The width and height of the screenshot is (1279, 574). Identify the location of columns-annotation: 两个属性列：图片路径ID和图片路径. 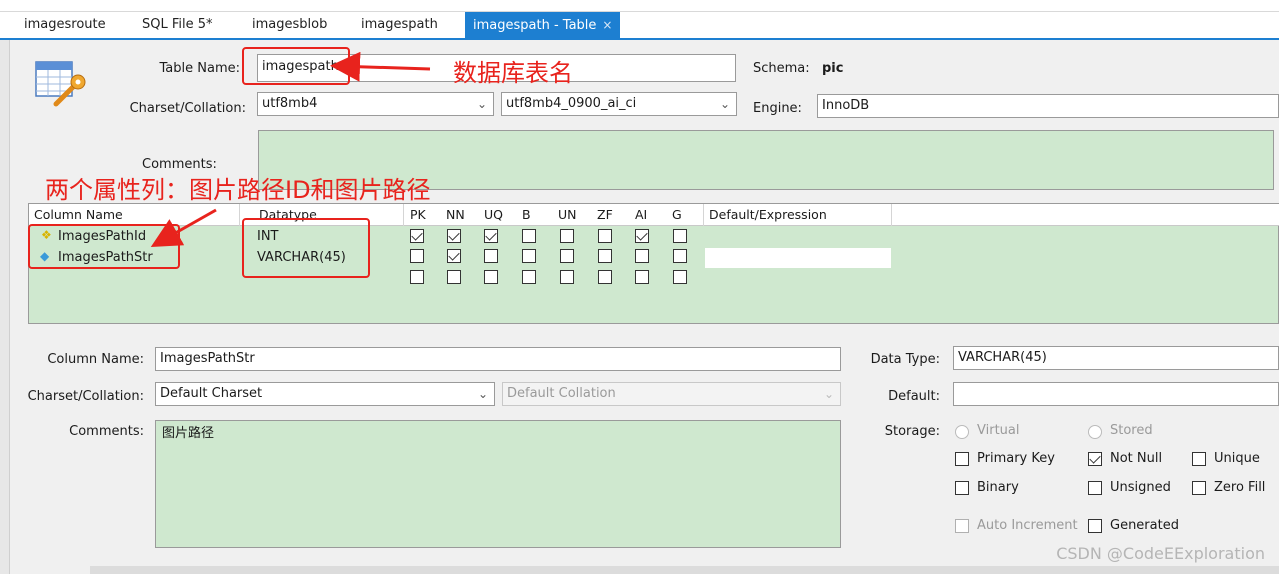
(238, 190).